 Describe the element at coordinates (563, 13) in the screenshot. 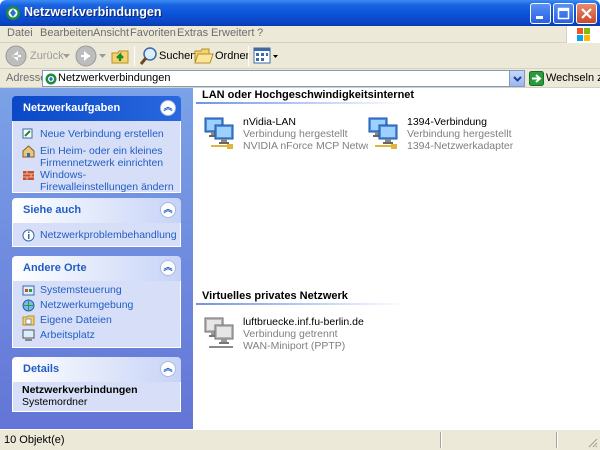

I see `maximize-button` at that location.